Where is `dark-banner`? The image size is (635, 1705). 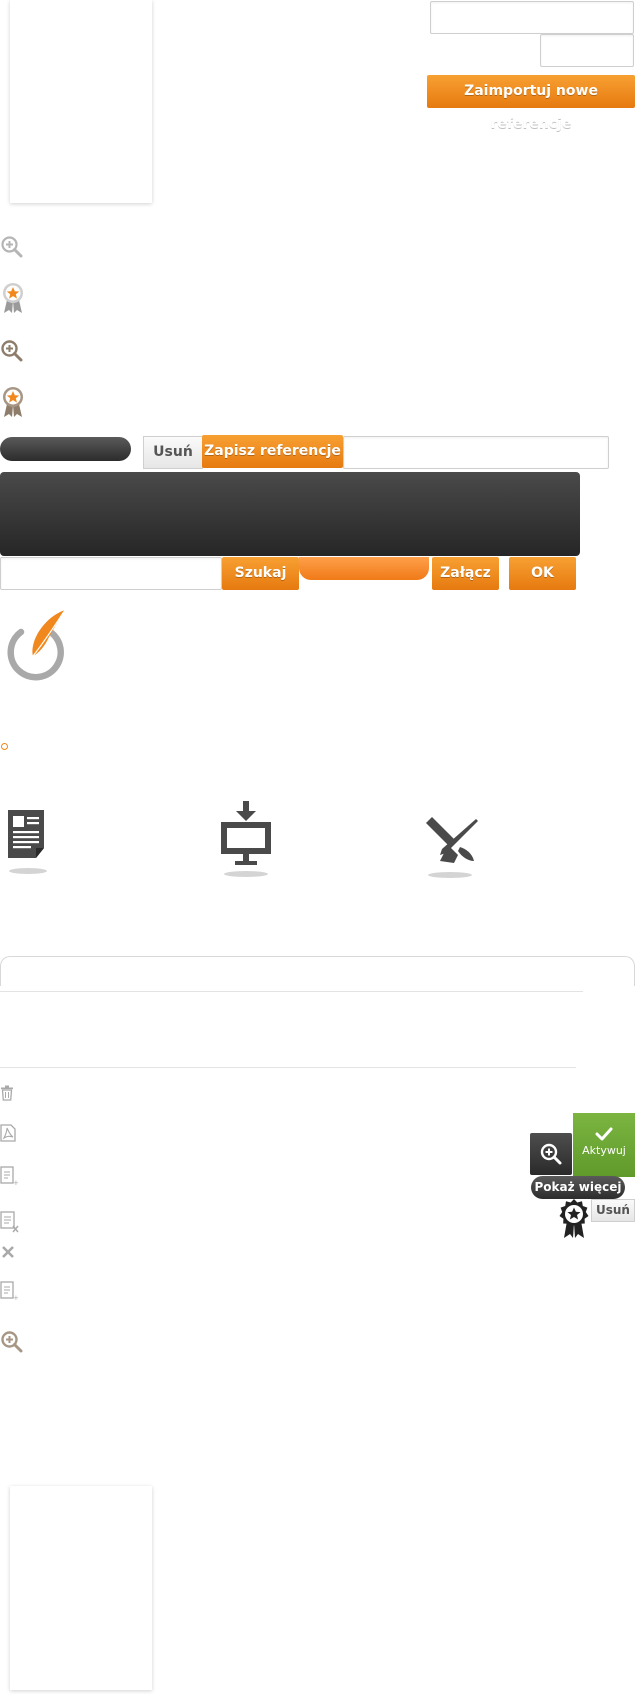 dark-banner is located at coordinates (290, 514).